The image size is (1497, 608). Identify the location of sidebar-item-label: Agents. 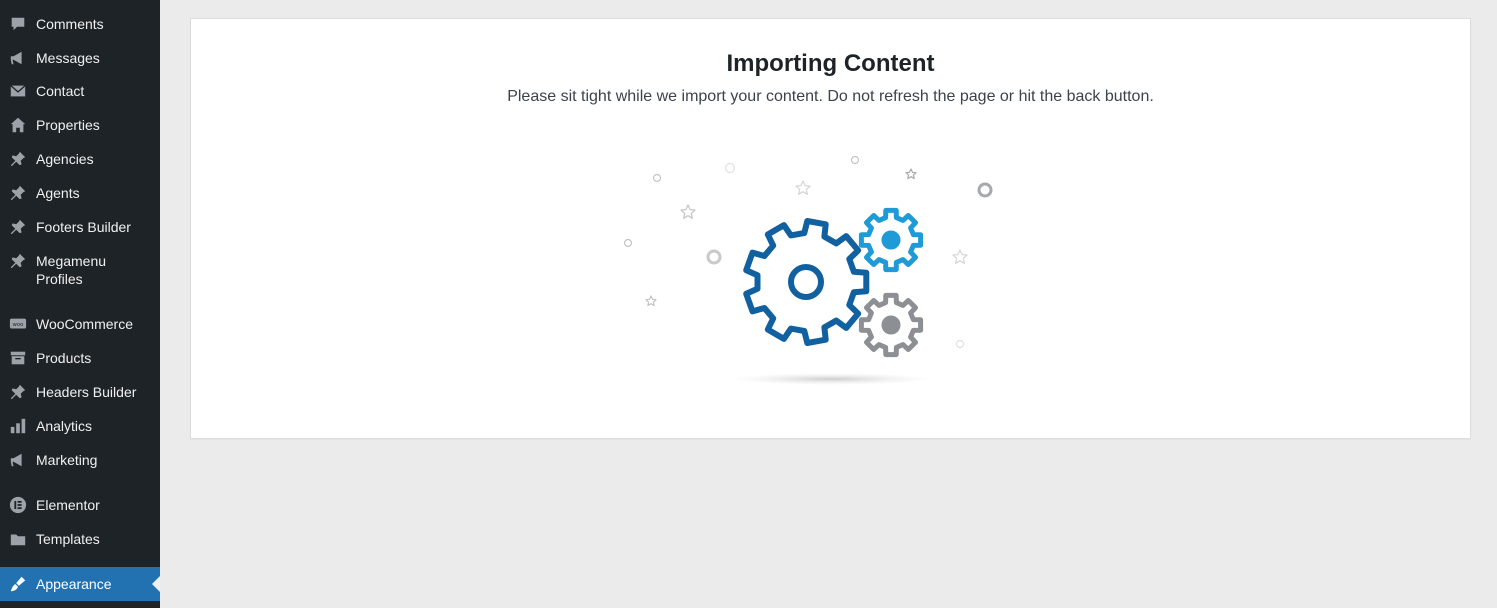
(58, 193).